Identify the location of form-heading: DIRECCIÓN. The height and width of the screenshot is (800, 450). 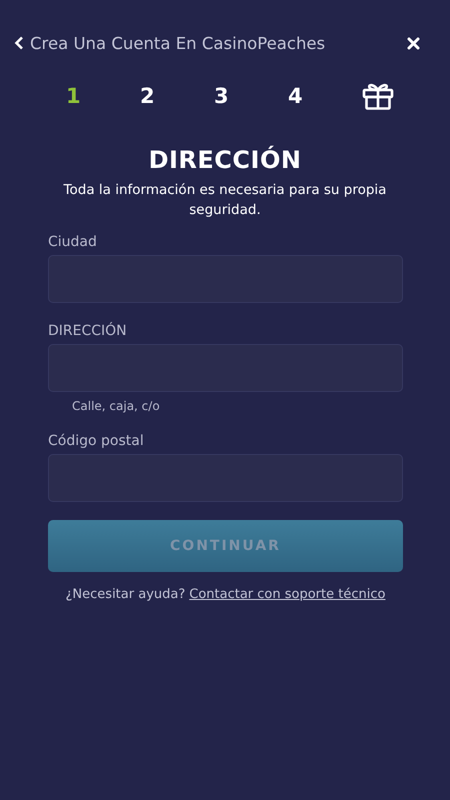
(225, 160).